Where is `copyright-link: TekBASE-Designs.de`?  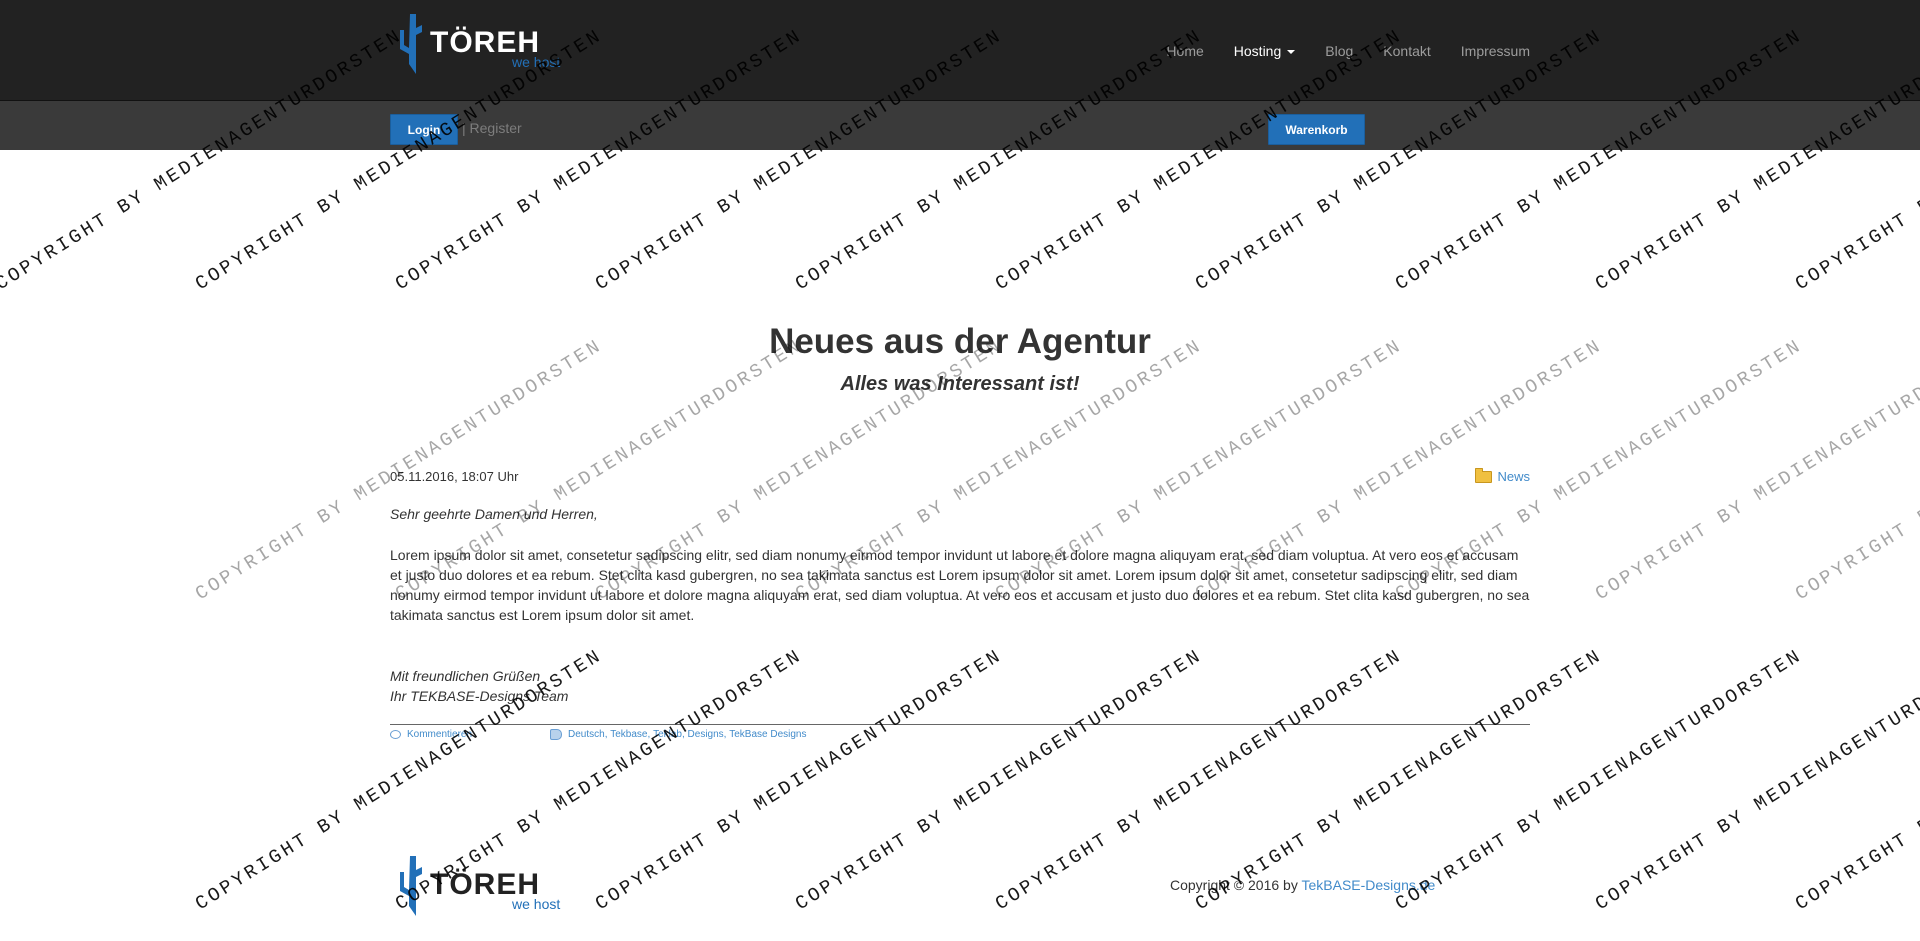 copyright-link: TekBASE-Designs.de is located at coordinates (1368, 885).